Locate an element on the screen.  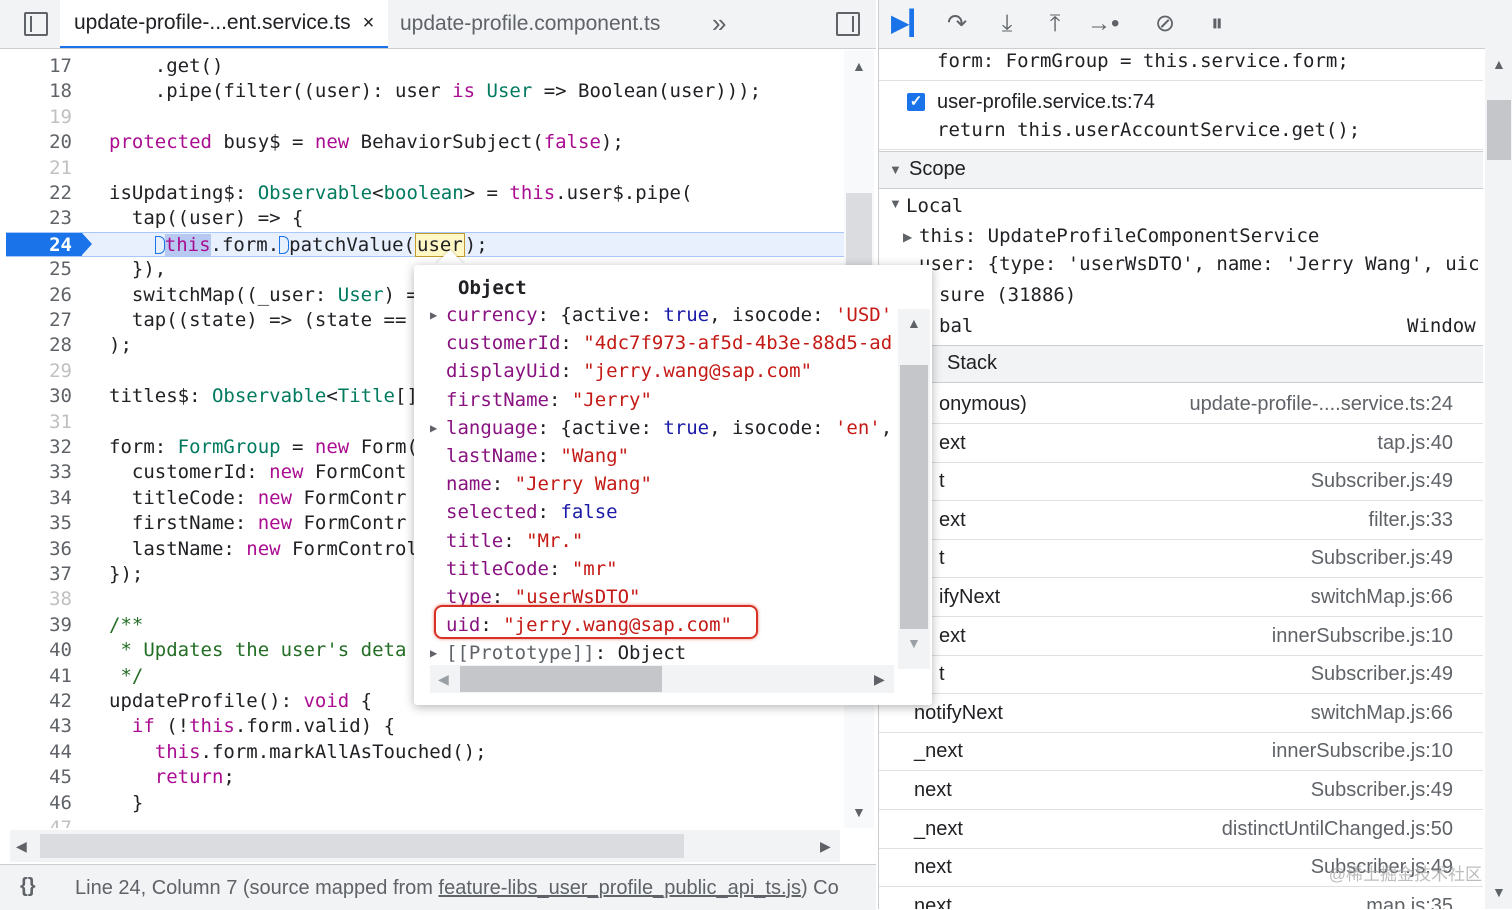
call-frame: _next innerSubscribe.js:10 is located at coordinates (1181, 752).